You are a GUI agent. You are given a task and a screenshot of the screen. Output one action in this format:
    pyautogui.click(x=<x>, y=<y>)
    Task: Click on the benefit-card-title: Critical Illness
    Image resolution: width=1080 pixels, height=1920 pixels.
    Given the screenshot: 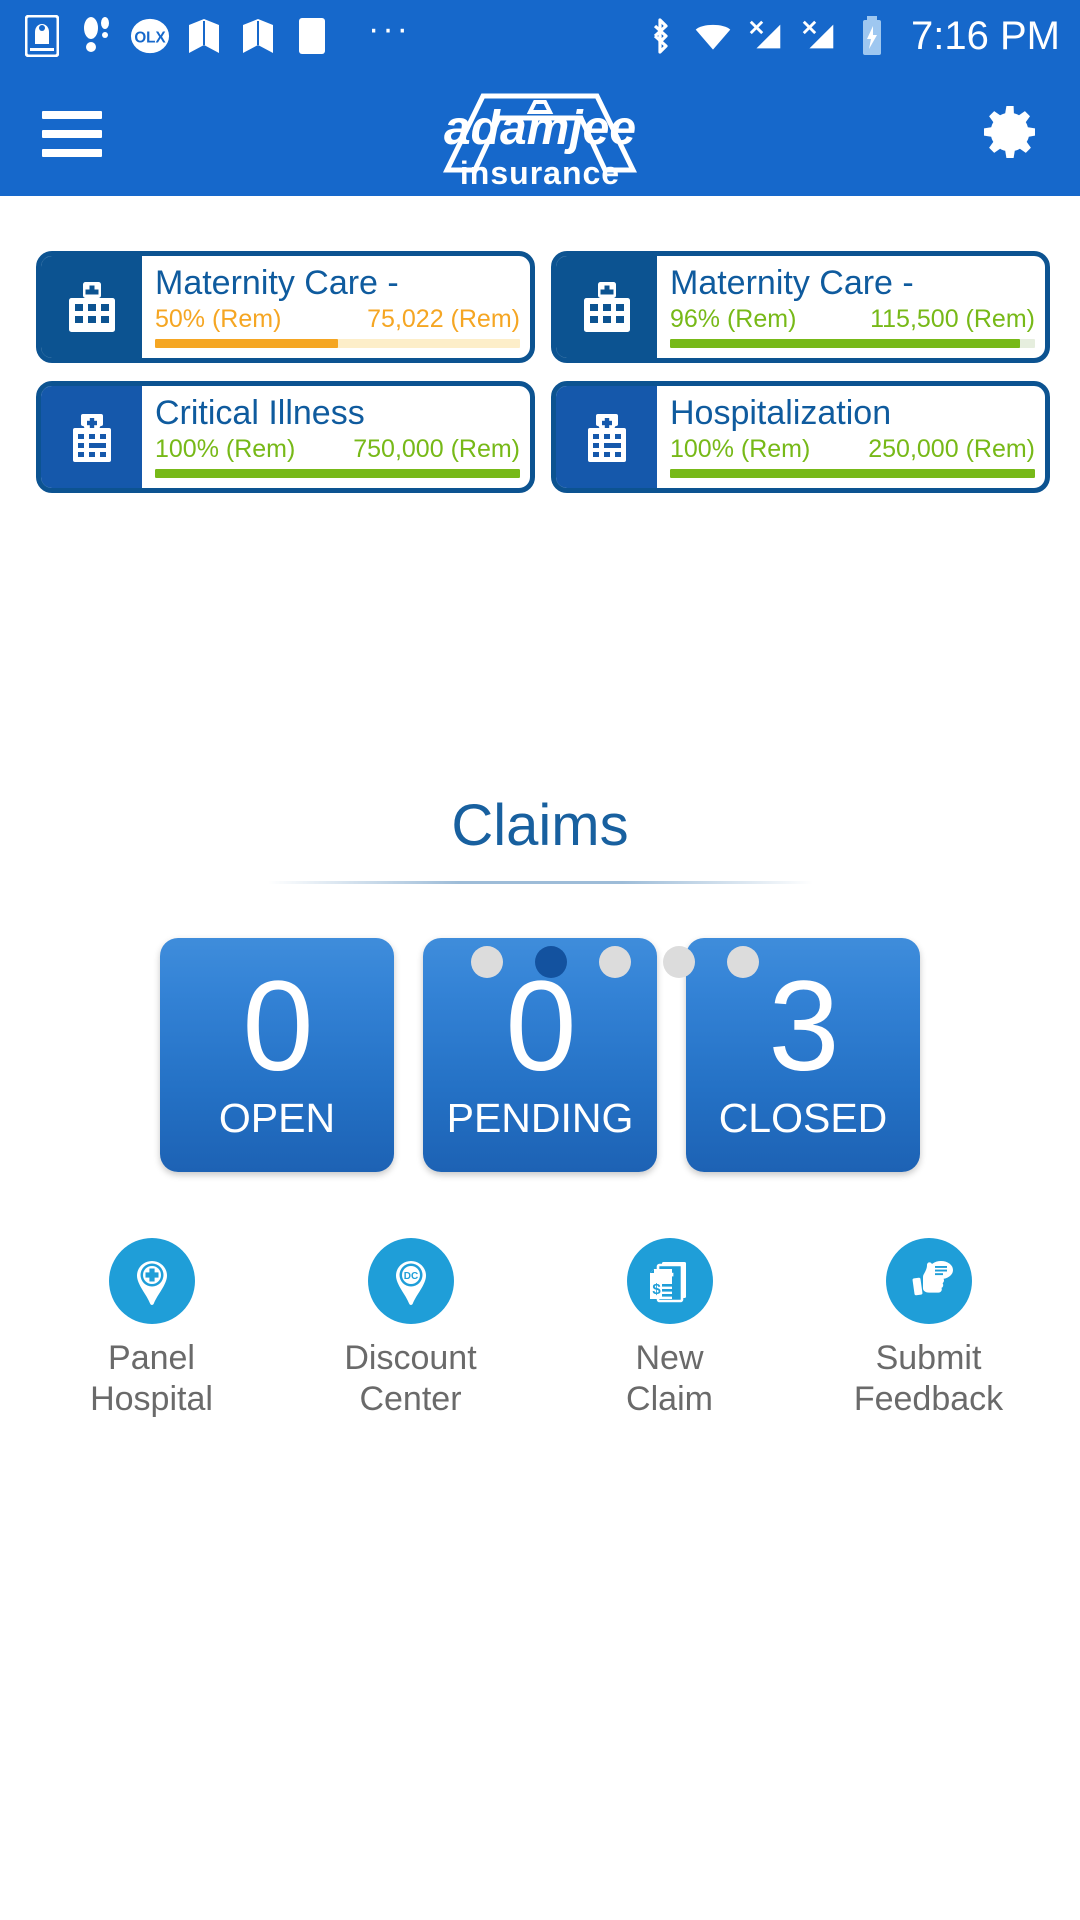 What is the action you would take?
    pyautogui.click(x=260, y=413)
    